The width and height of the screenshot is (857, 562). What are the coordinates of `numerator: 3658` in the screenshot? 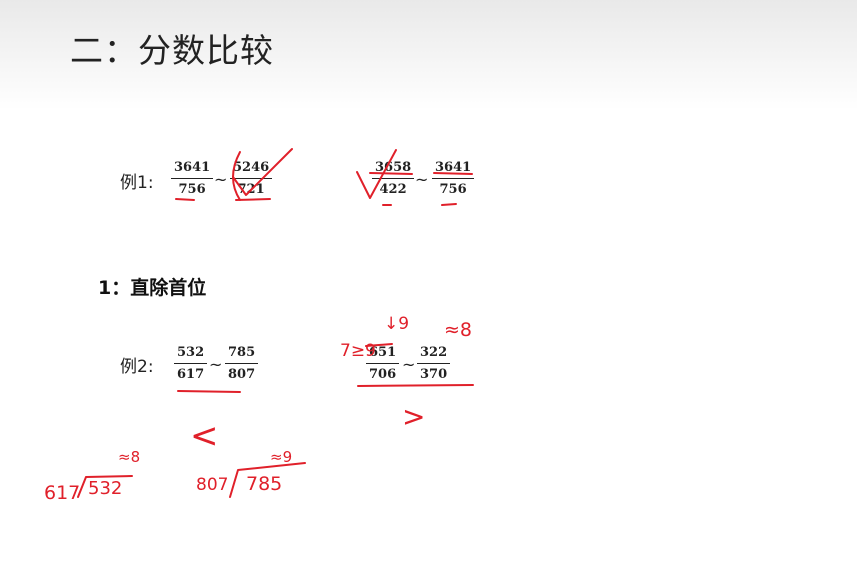 It's located at (393, 167).